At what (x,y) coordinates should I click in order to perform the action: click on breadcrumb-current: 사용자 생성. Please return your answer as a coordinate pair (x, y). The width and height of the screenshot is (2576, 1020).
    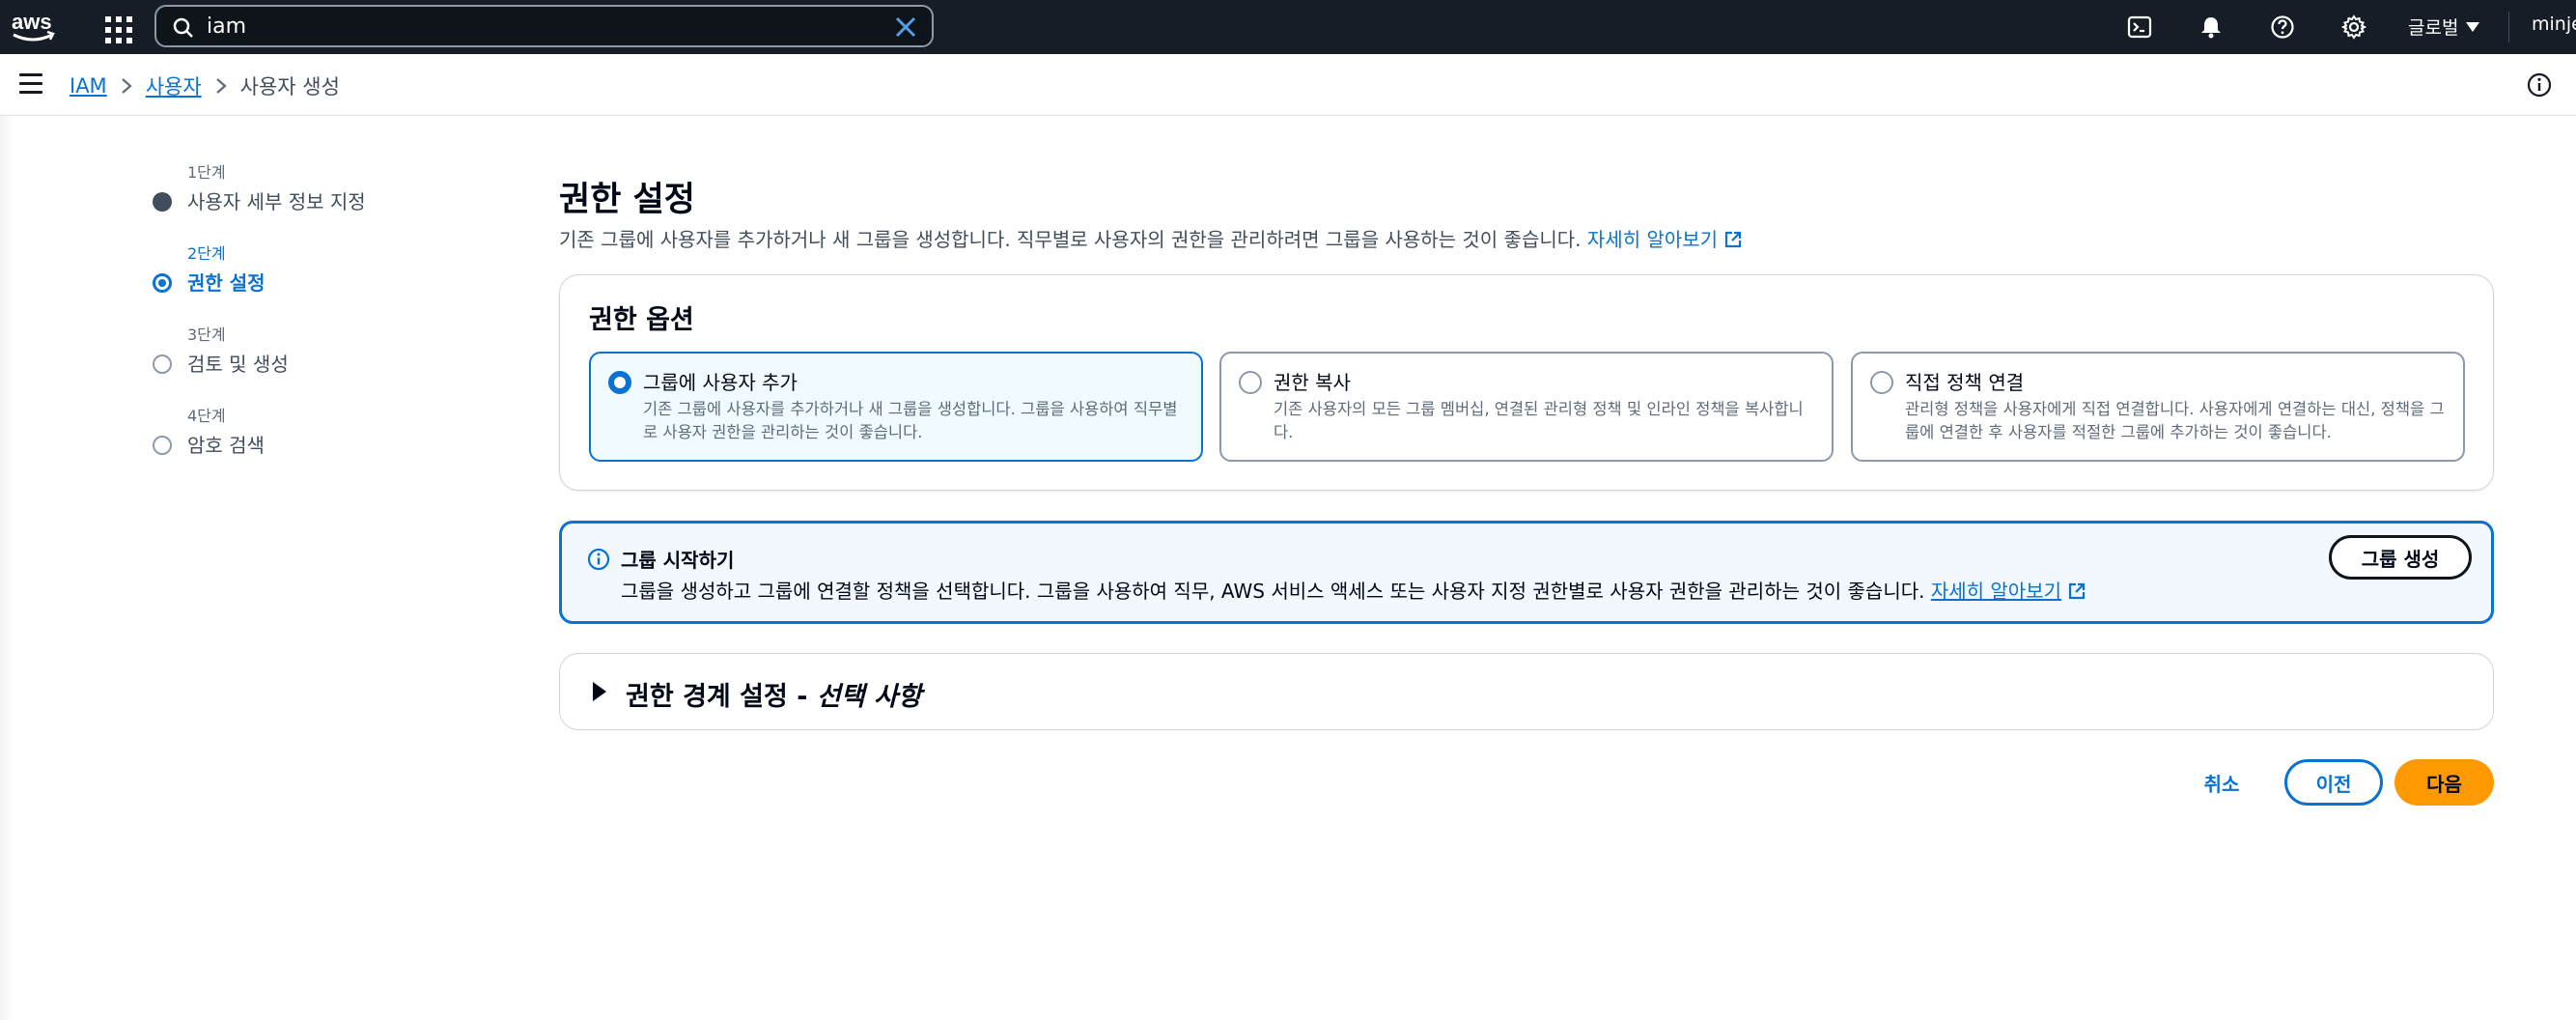
    Looking at the image, I should click on (289, 87).